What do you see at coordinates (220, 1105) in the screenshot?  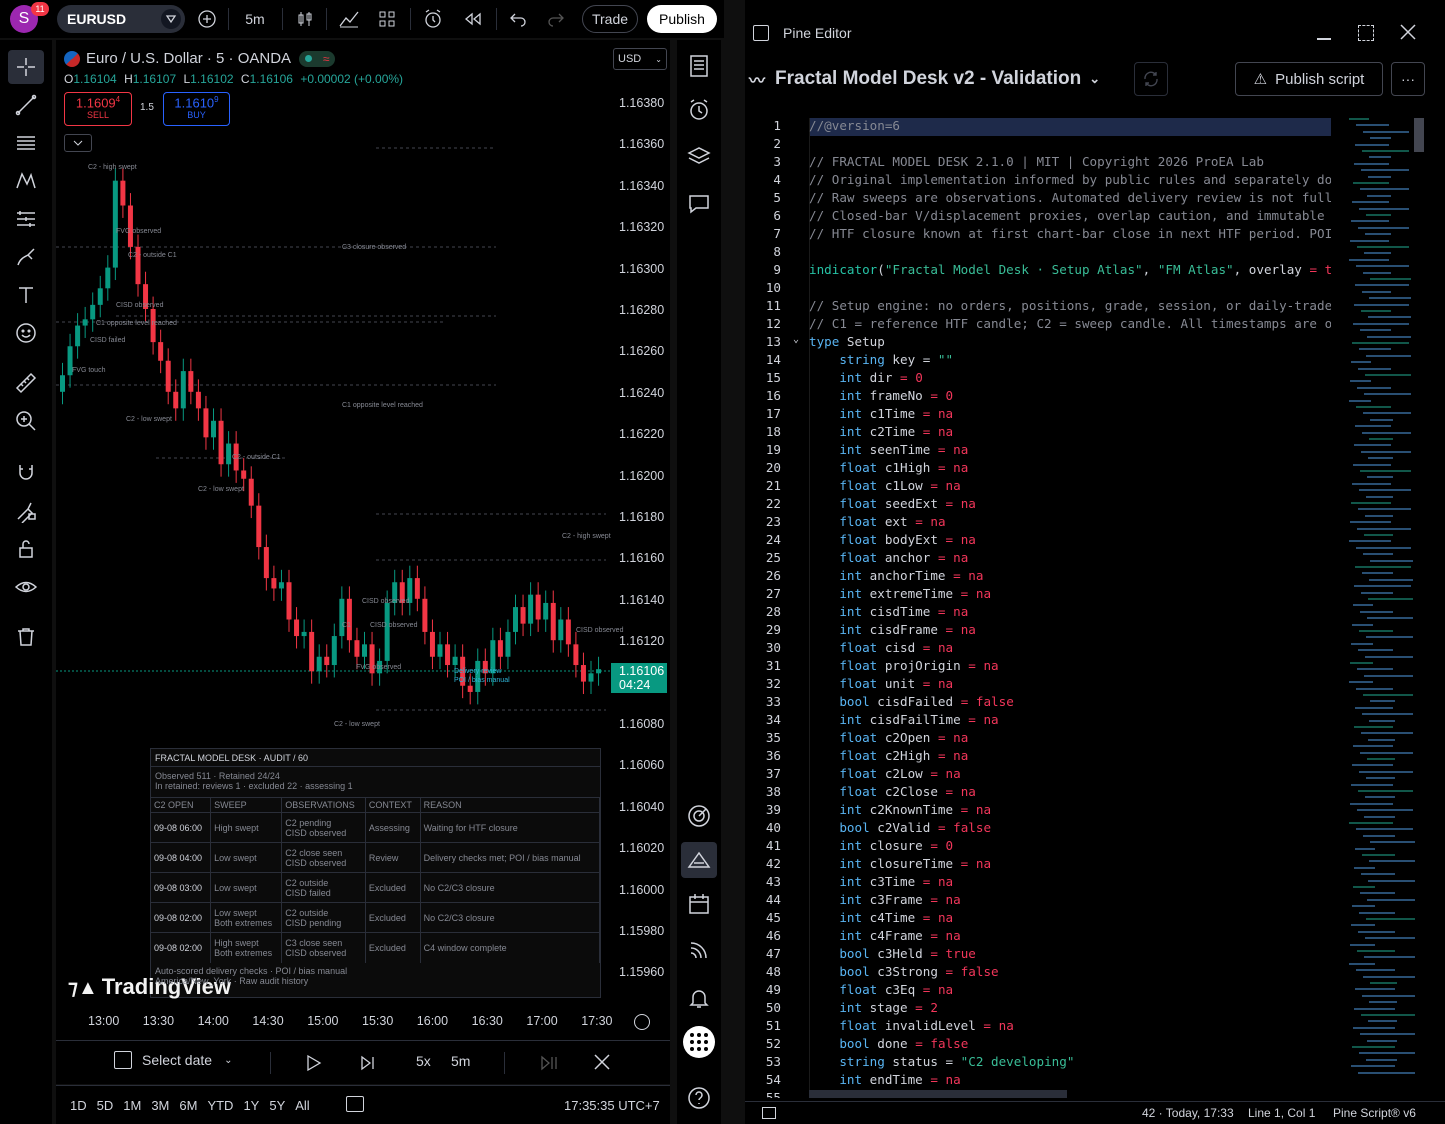 I see `range-button: YTD` at bounding box center [220, 1105].